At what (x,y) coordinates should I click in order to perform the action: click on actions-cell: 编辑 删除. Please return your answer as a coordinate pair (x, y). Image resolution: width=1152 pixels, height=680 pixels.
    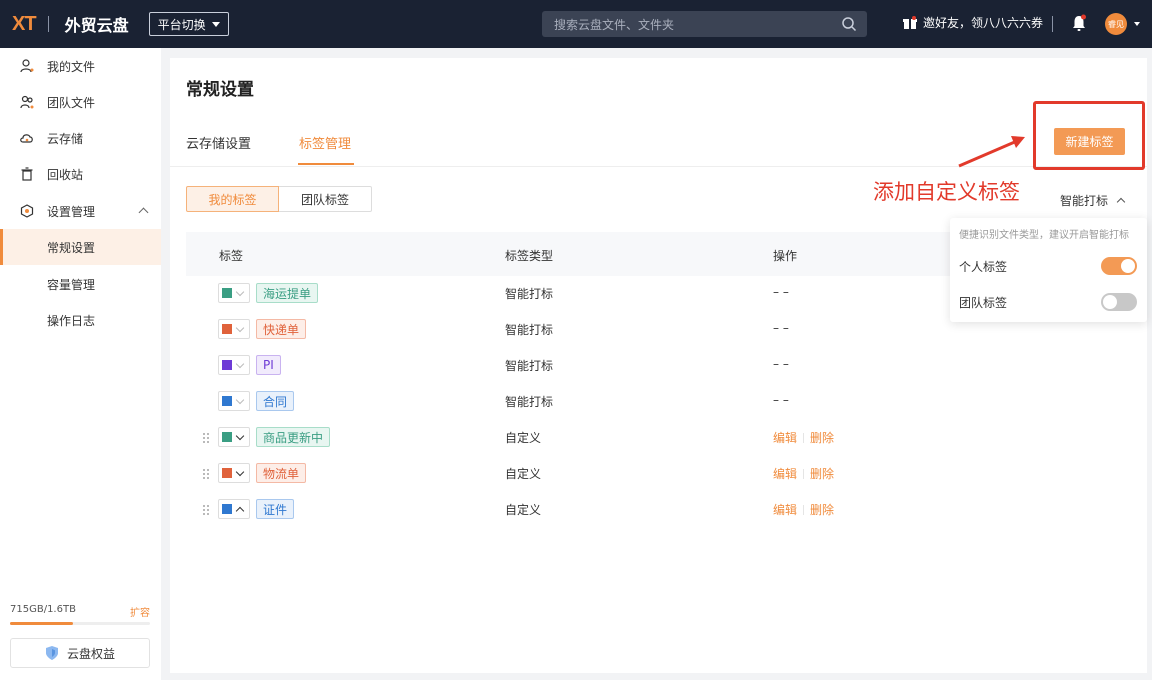
    Looking at the image, I should click on (803, 509).